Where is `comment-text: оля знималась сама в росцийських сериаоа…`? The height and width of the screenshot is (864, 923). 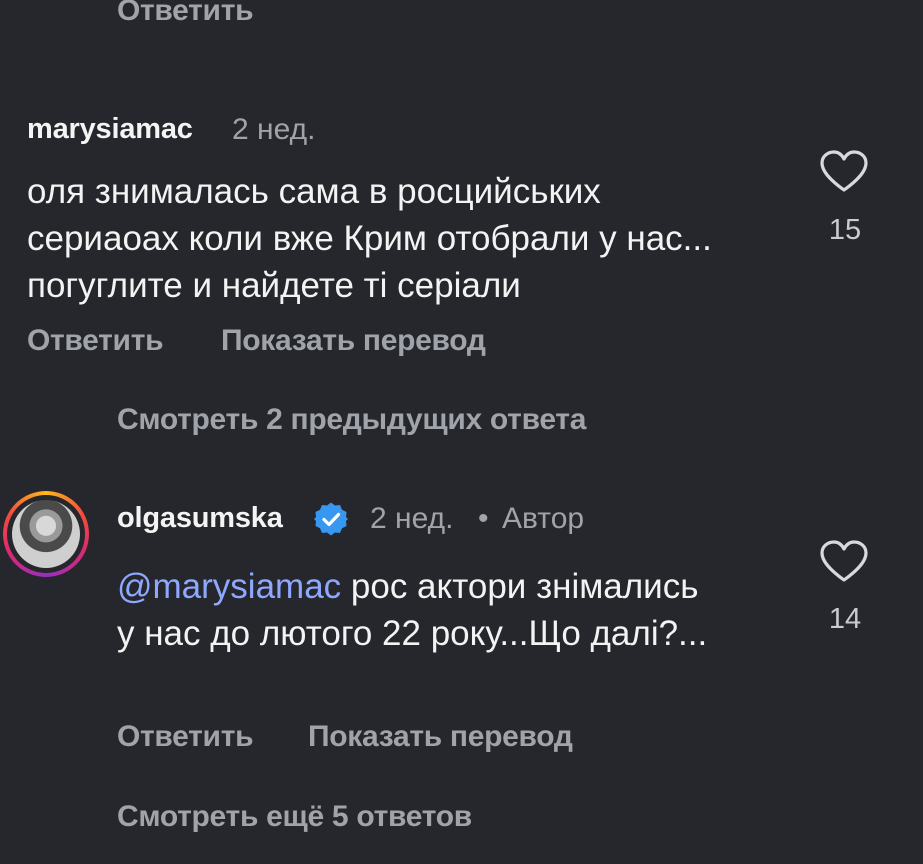 comment-text: оля знималась сама в росцийських сериаоа… is located at coordinates (369, 238).